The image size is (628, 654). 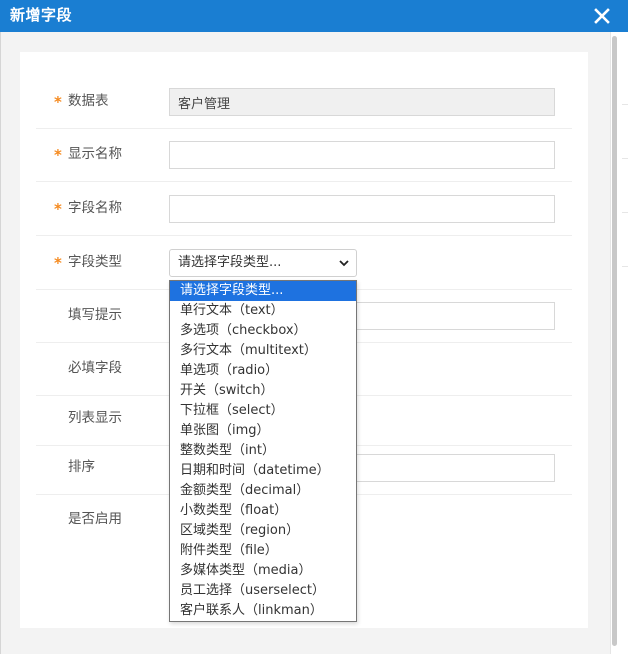 I want to click on dropdown-option: 区域类型（region）, so click(x=263, y=531).